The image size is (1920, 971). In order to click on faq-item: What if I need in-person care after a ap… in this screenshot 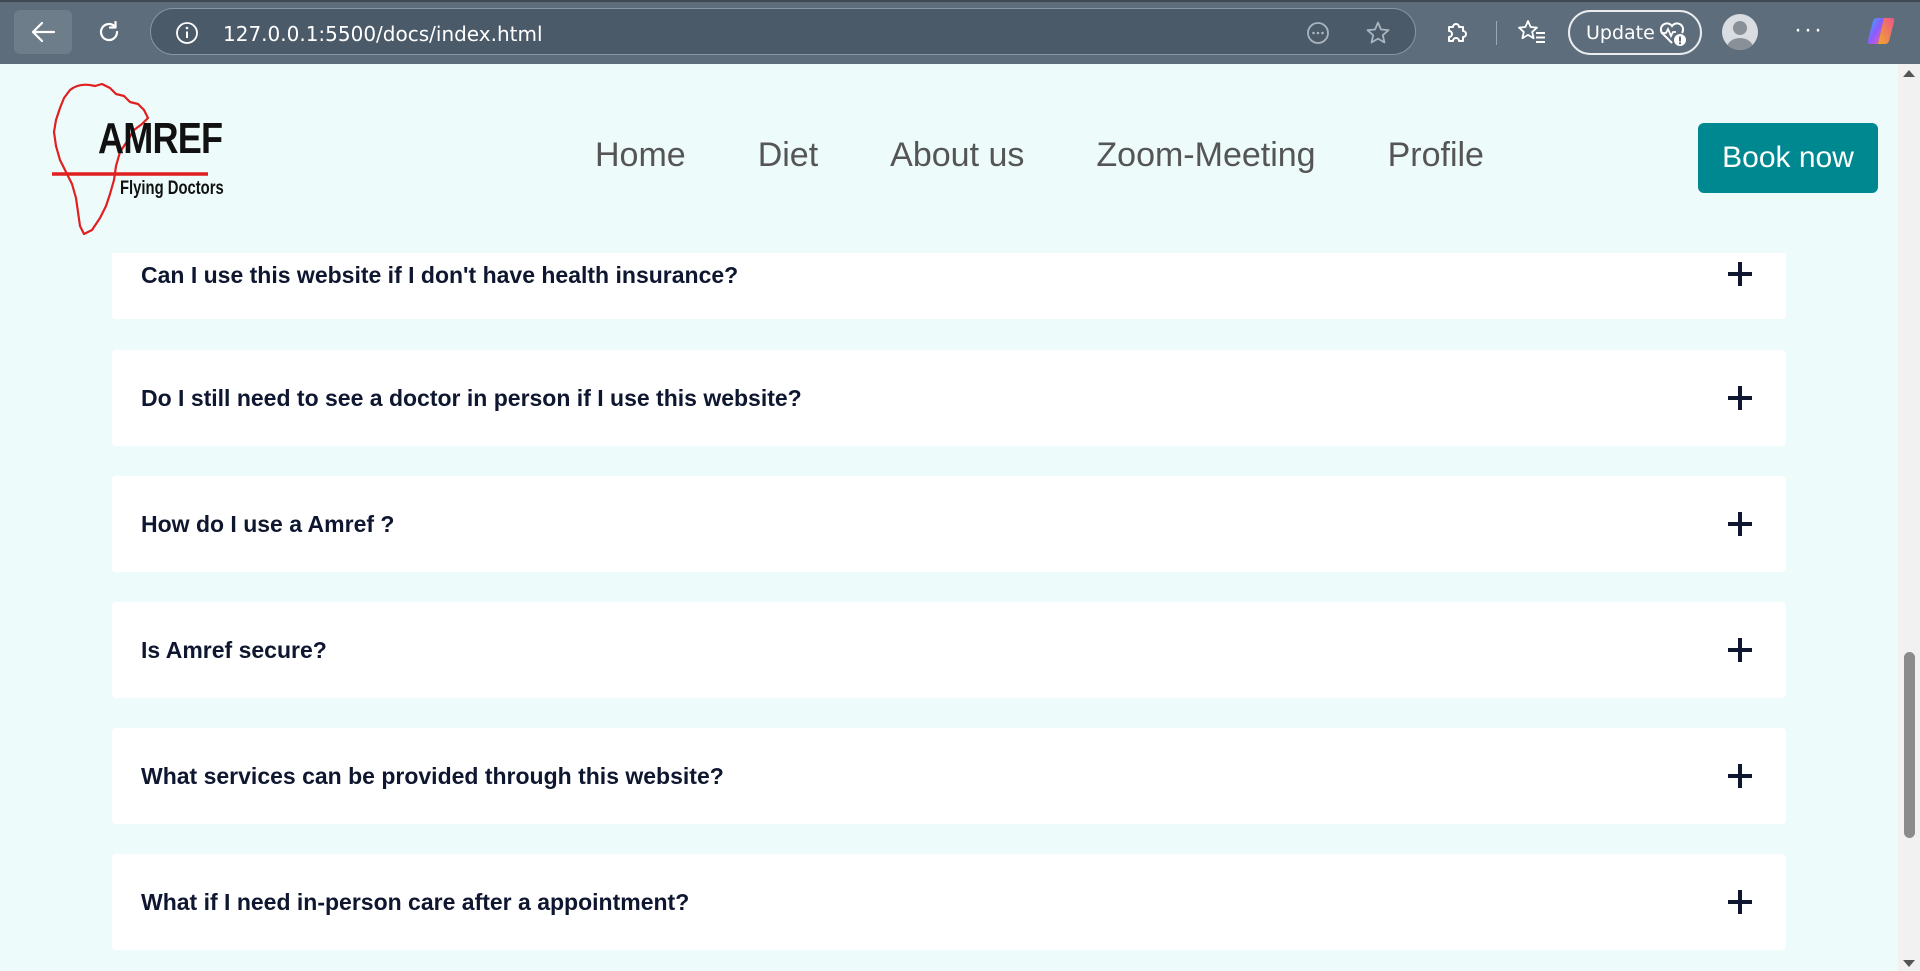, I will do `click(949, 902)`.